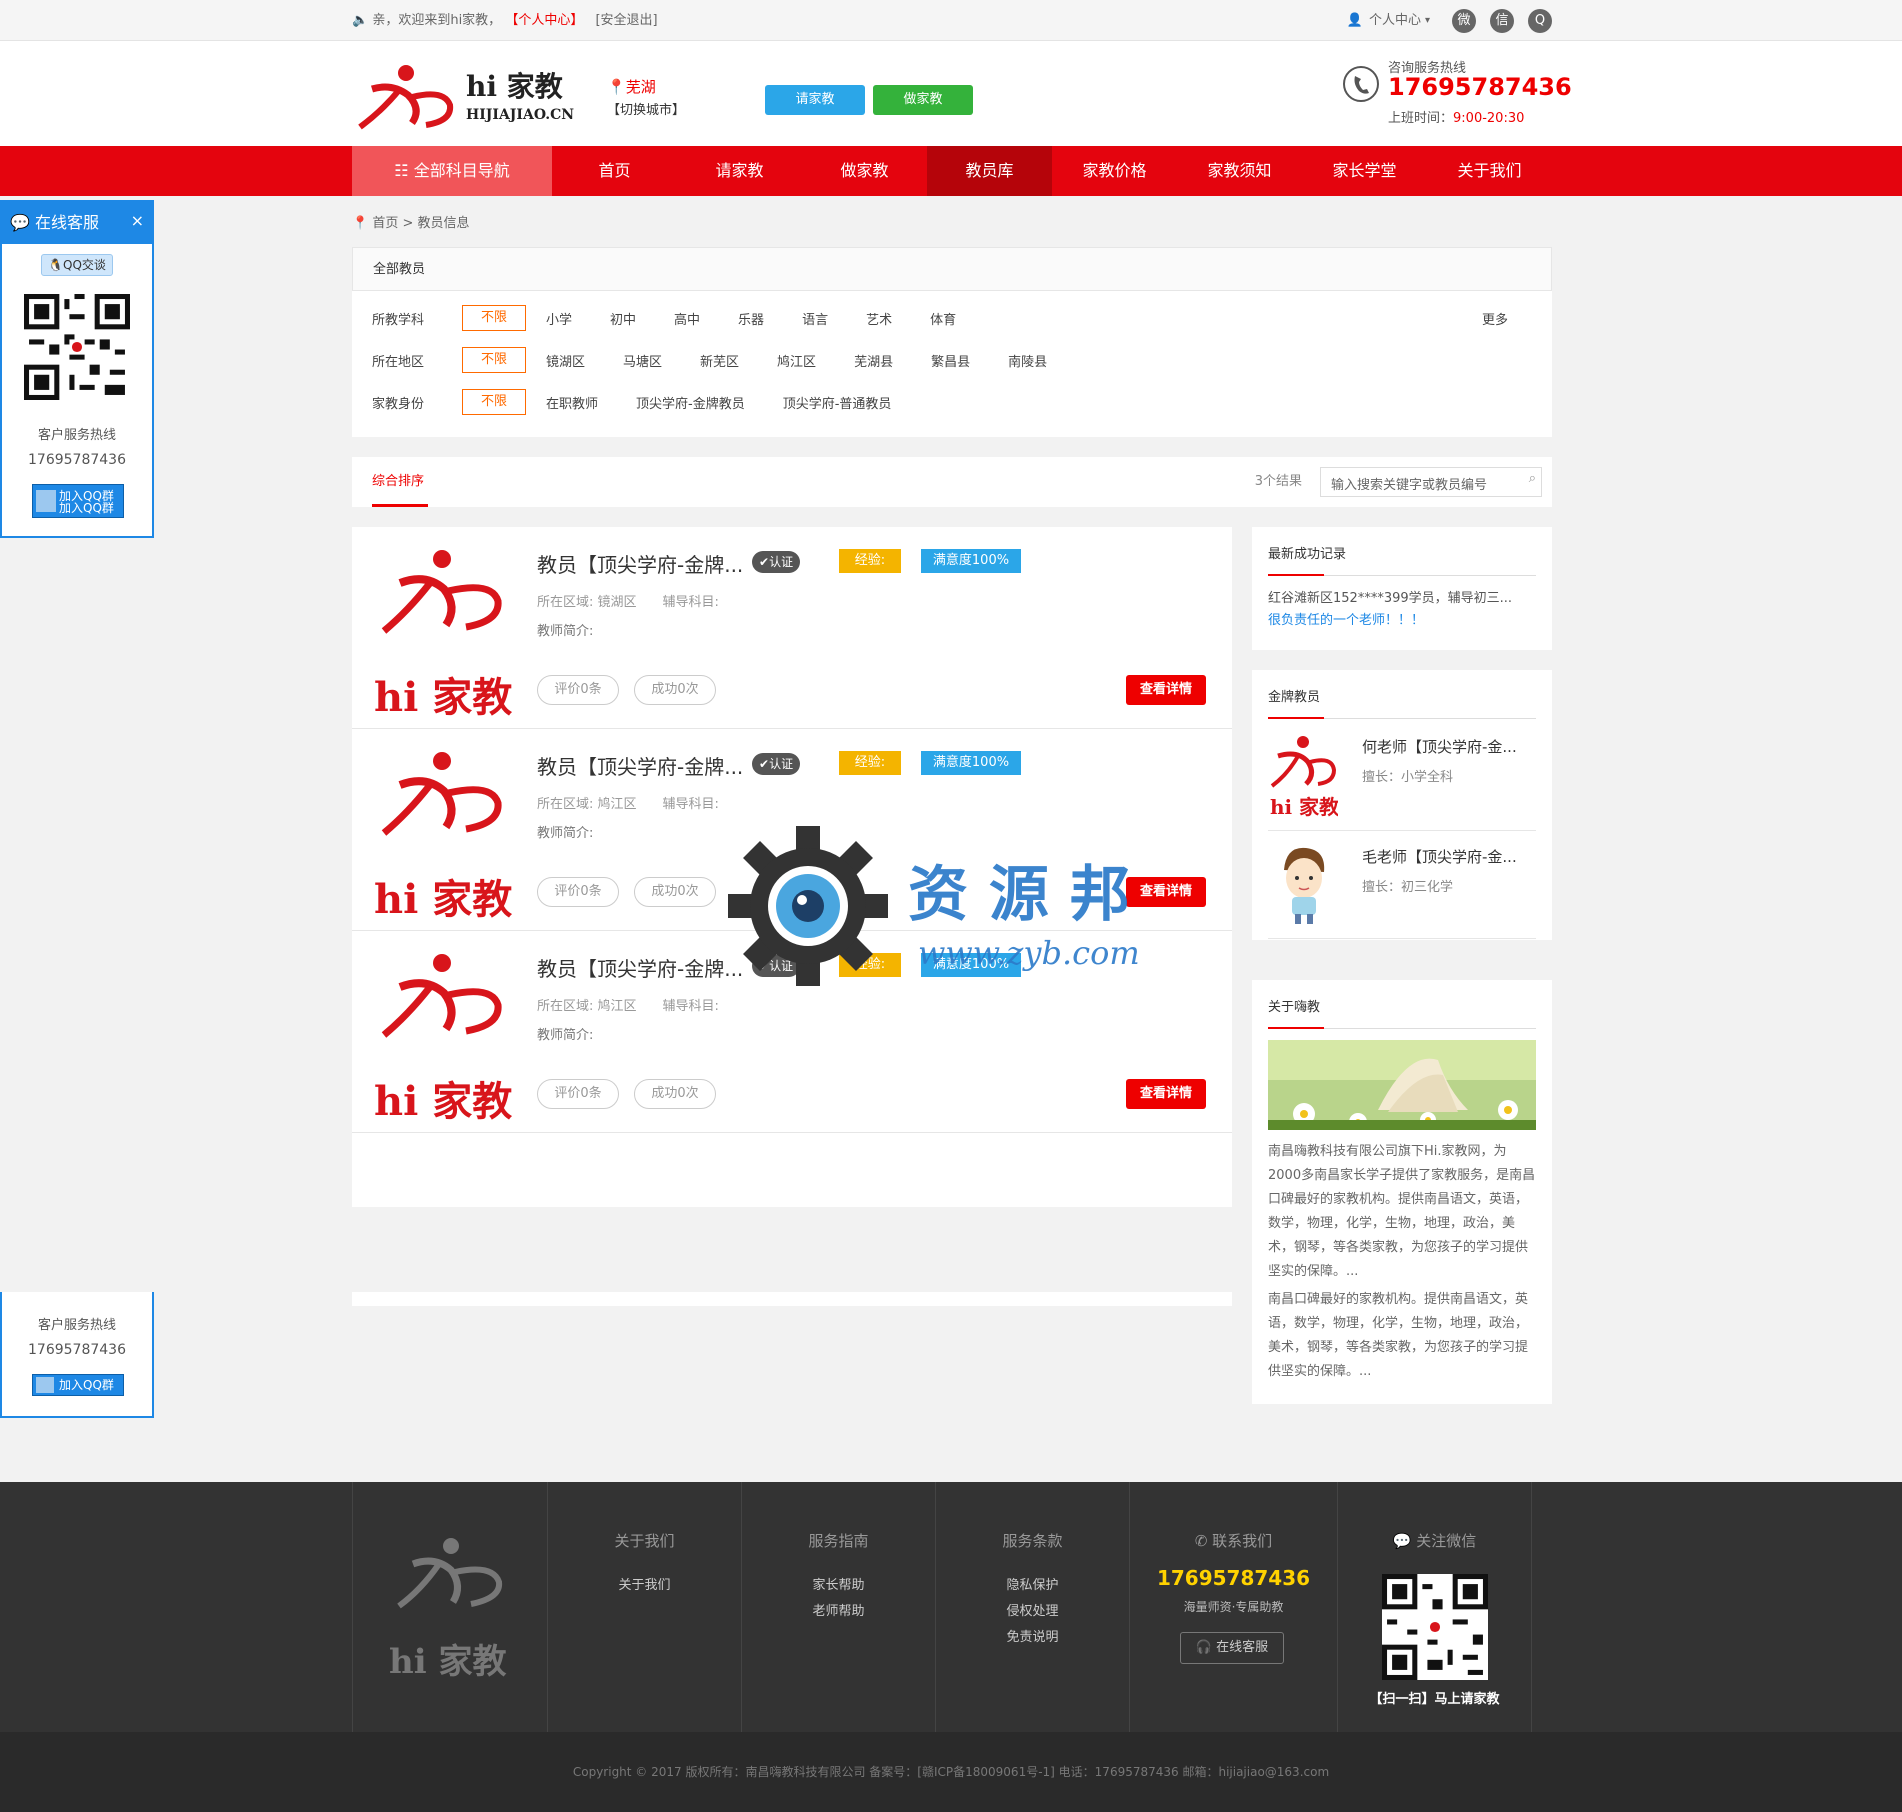 The height and width of the screenshot is (1812, 1902). What do you see at coordinates (838, 1583) in the screenshot?
I see `footer-link-parent-help: 家长帮助` at bounding box center [838, 1583].